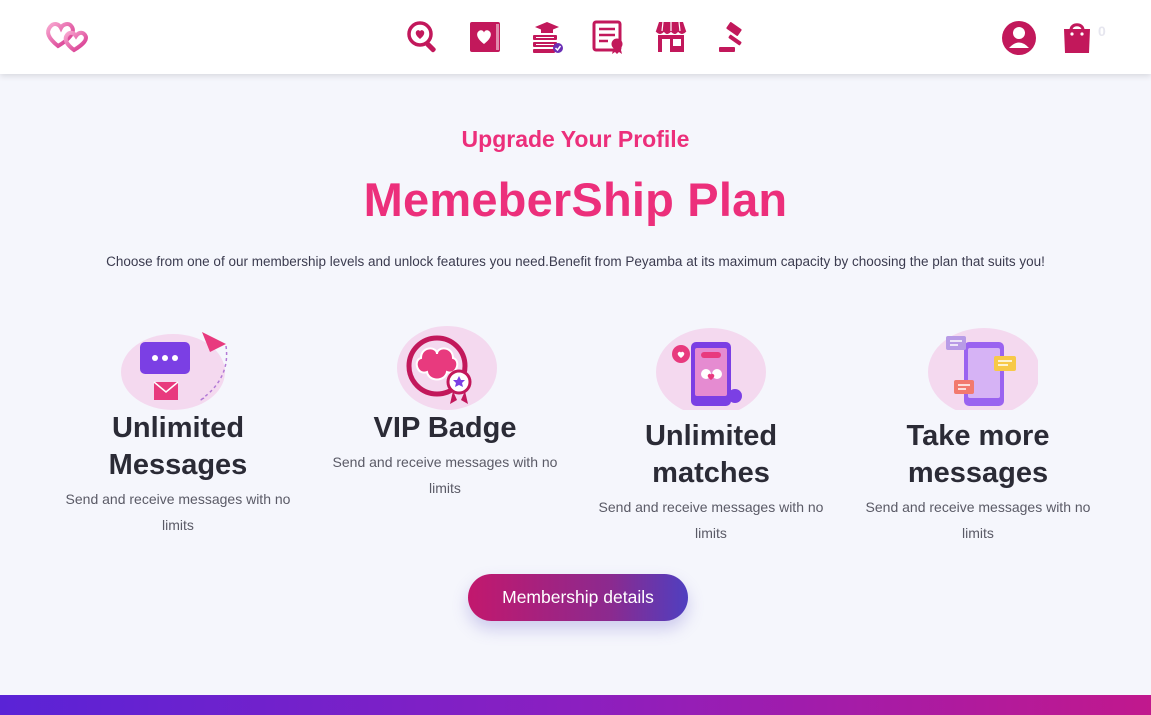 The image size is (1151, 715). Describe the element at coordinates (978, 473) in the screenshot. I see `feature-title-line2: messages` at that location.